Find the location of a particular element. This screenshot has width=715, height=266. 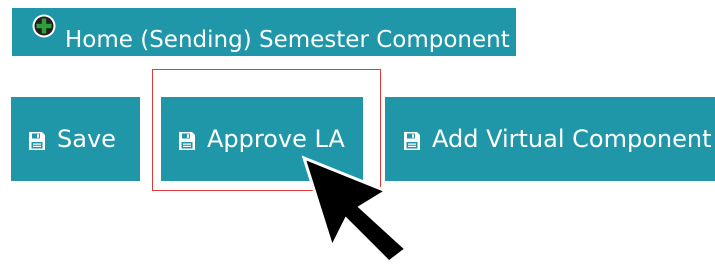

add-virtual-component-button-label: Add Virtual Component is located at coordinates (572, 139).